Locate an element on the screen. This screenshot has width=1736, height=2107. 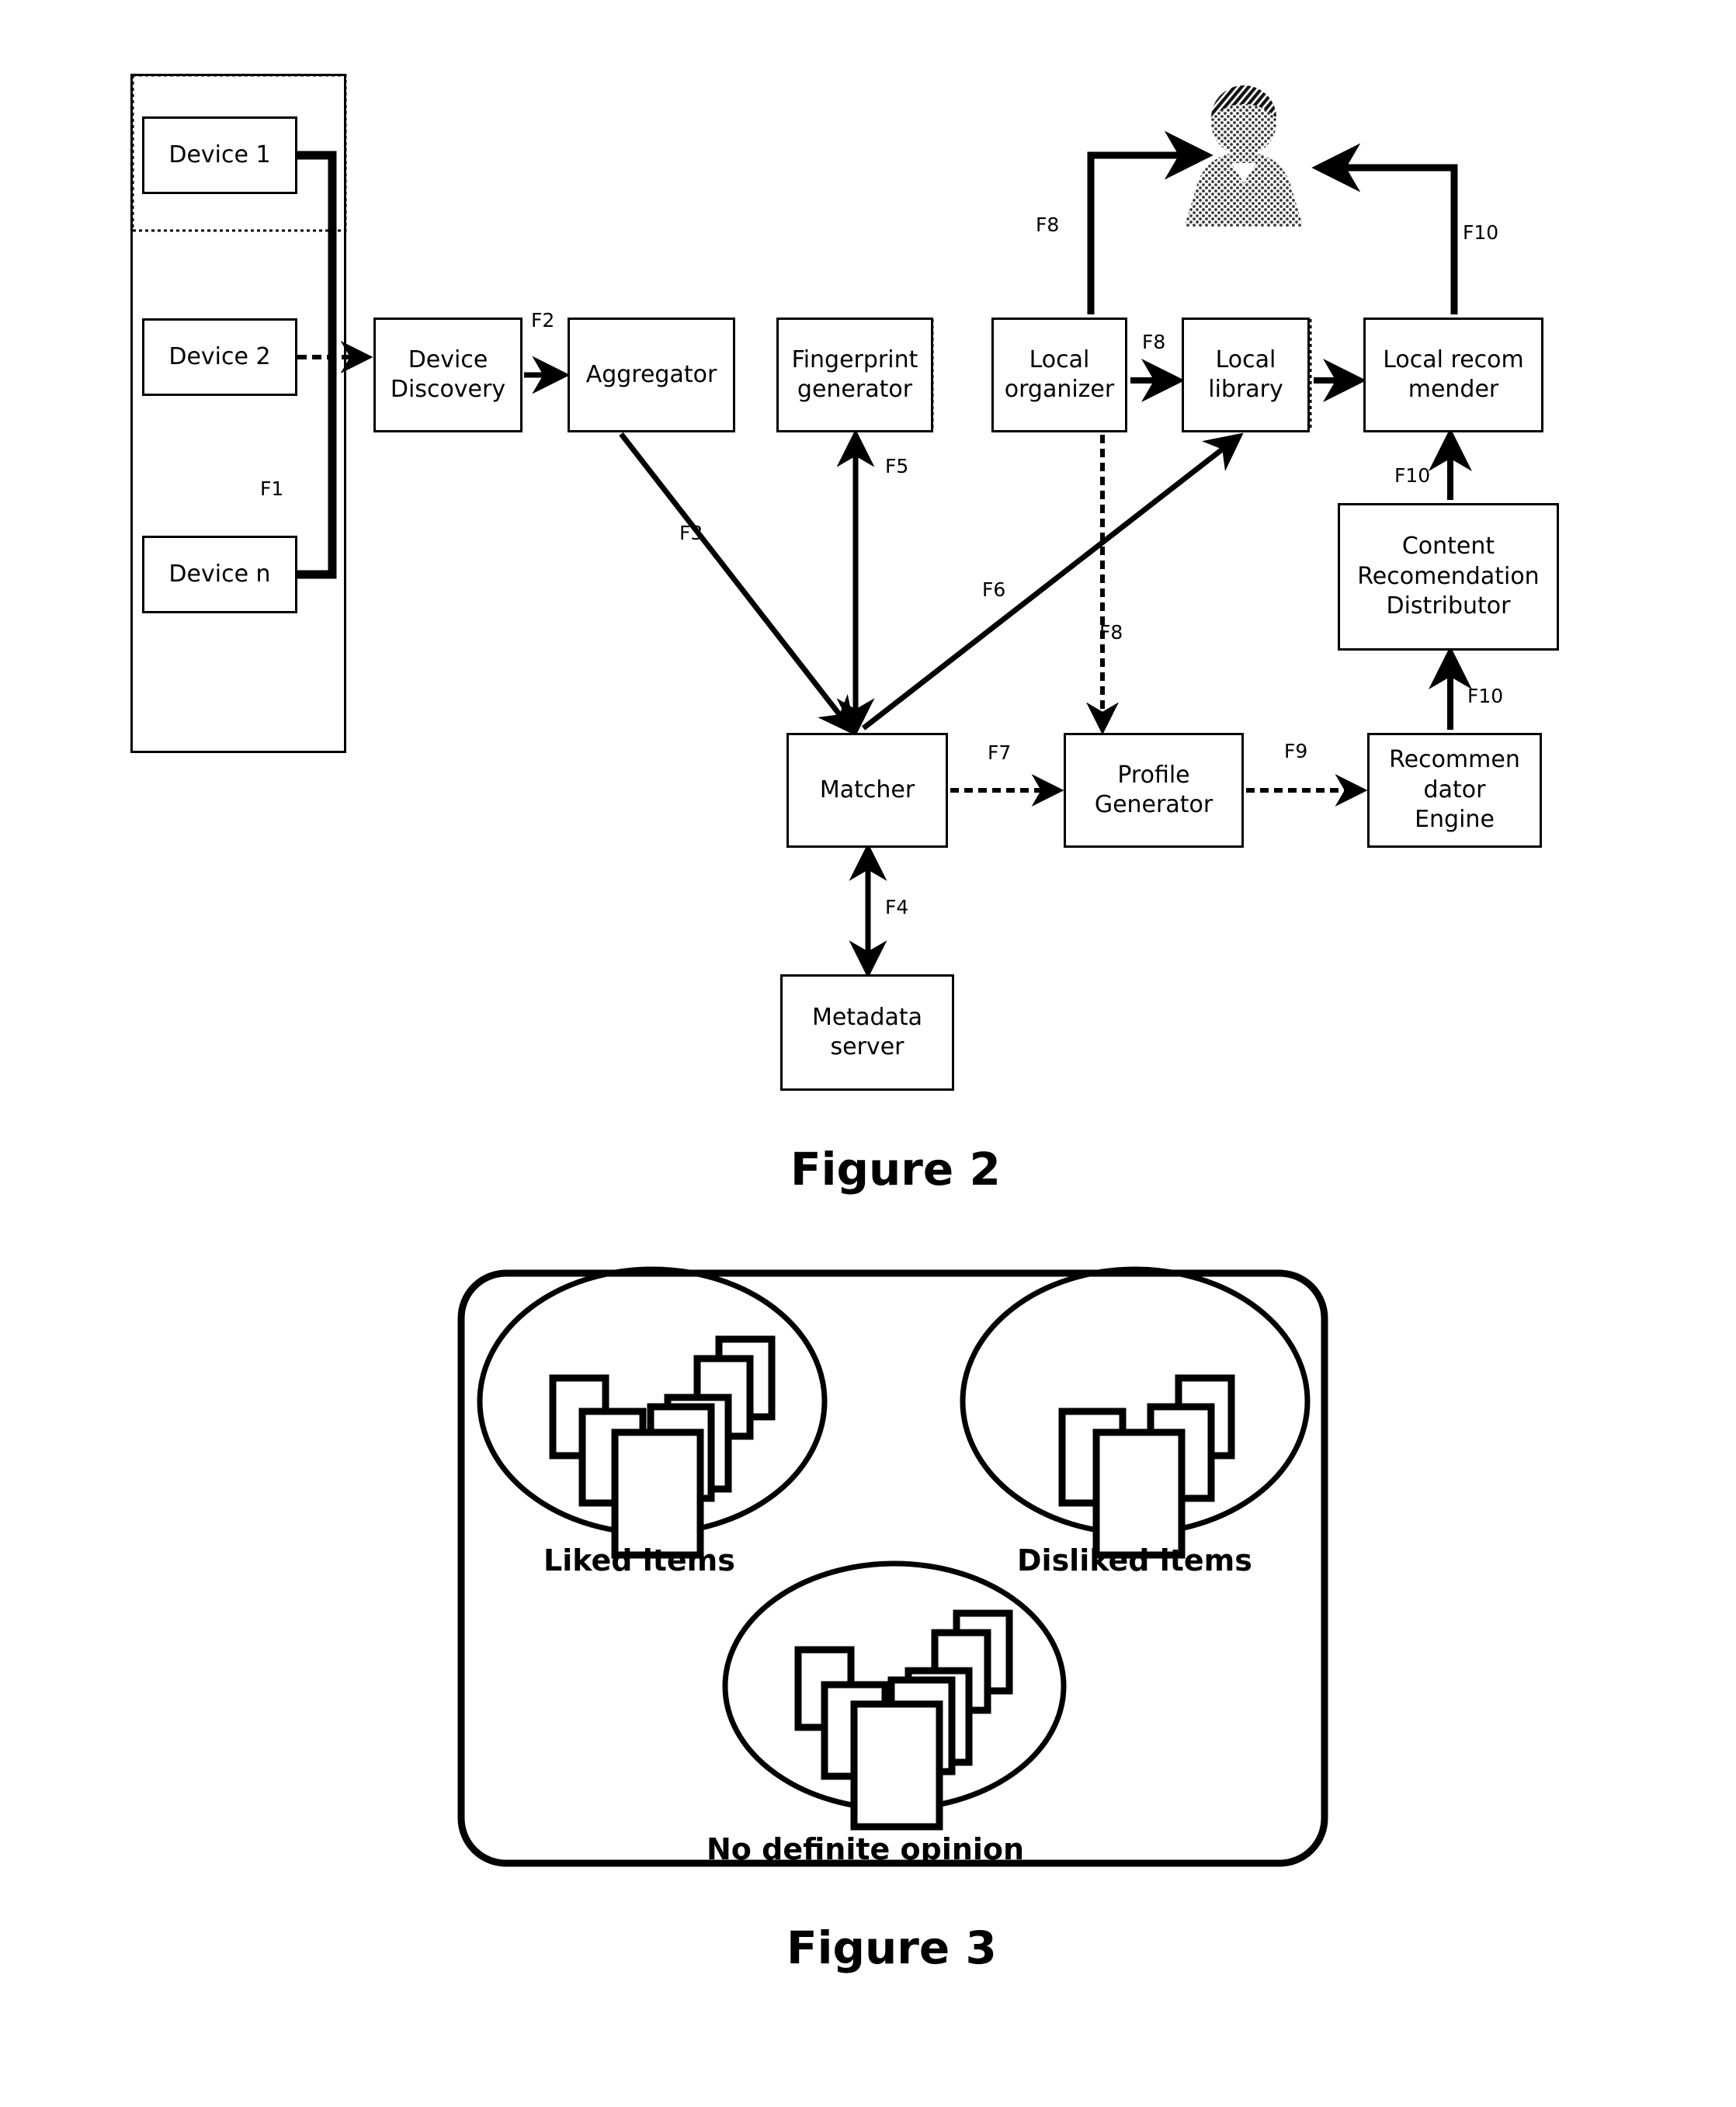
disliked-items-ellipse is located at coordinates (1135, 1401).